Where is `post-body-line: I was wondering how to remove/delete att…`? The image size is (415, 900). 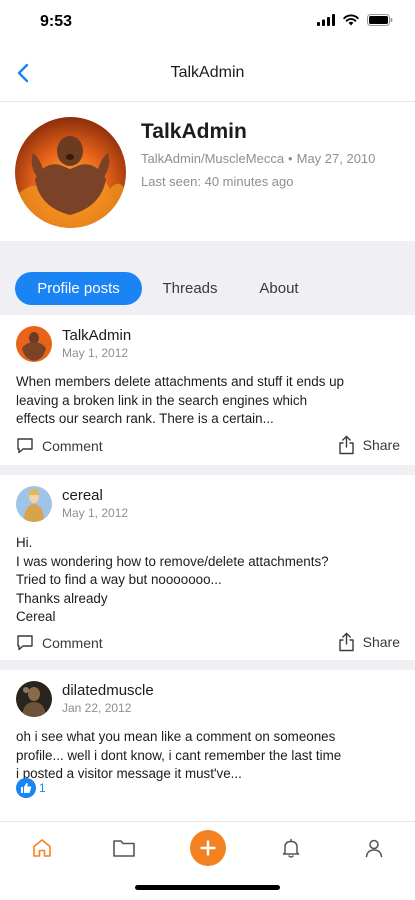
post-body-line: I was wondering how to remove/delete att… is located at coordinates (172, 561).